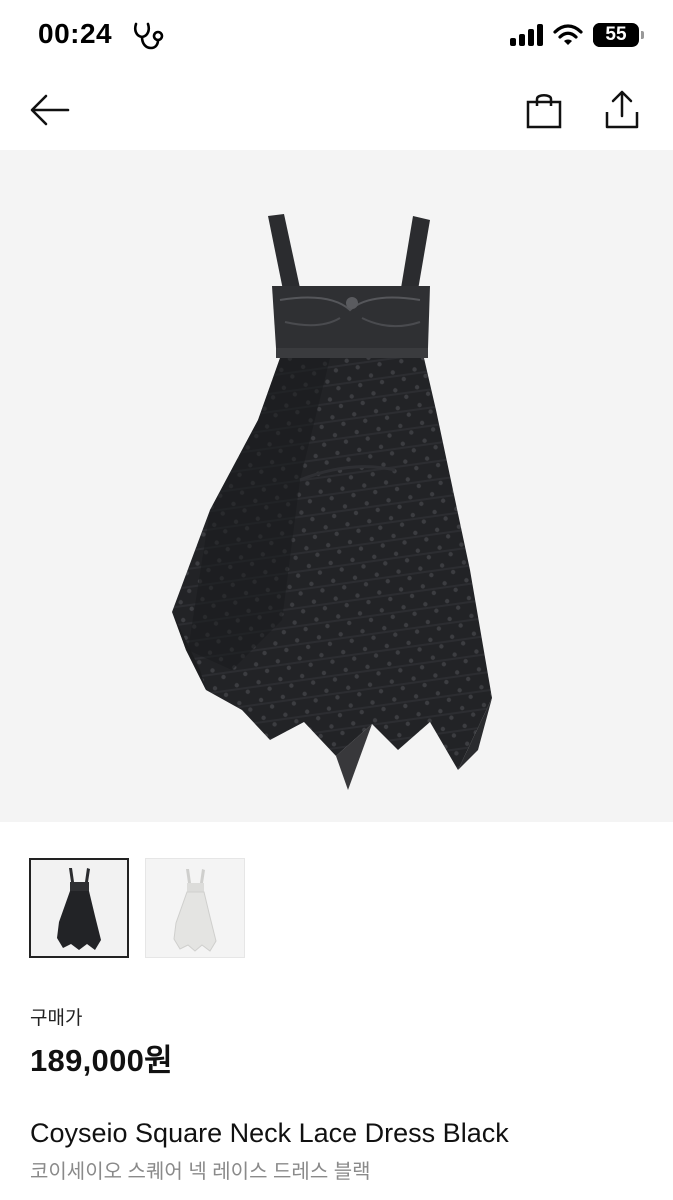 This screenshot has height=1200, width=673. I want to click on battery-icon: 55, so click(618, 35).